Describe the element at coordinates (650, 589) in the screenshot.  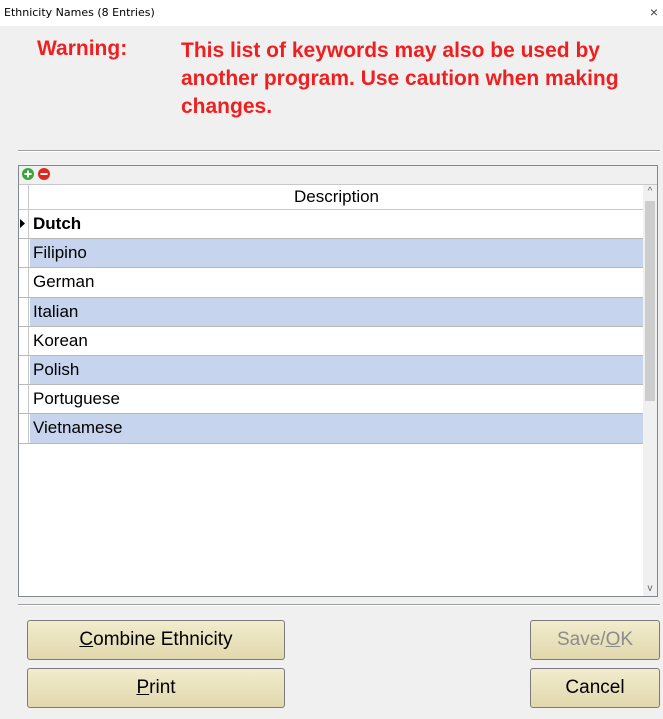
I see `scroll-down-arrow-icon: v` at that location.